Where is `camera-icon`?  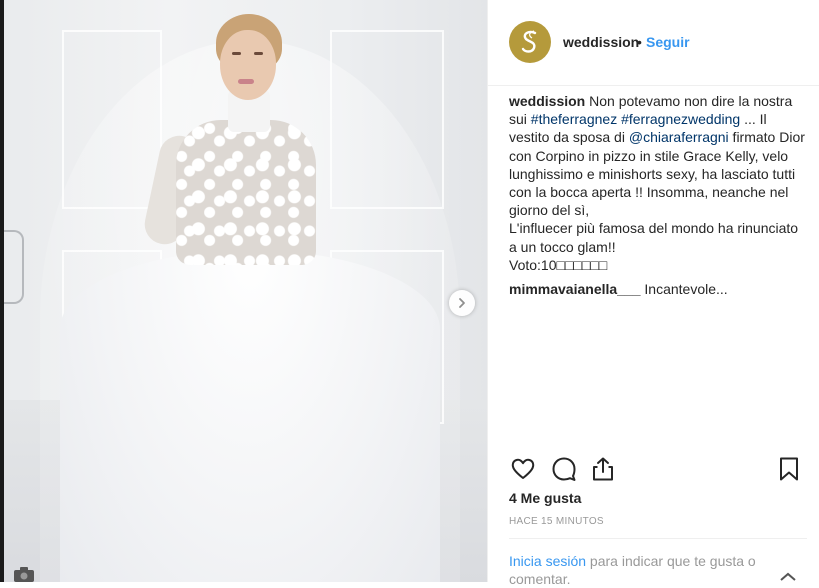
camera-icon is located at coordinates (24, 574).